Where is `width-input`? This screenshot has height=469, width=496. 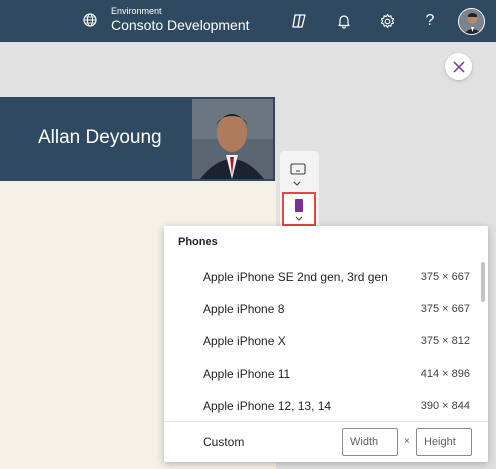 width-input is located at coordinates (370, 442).